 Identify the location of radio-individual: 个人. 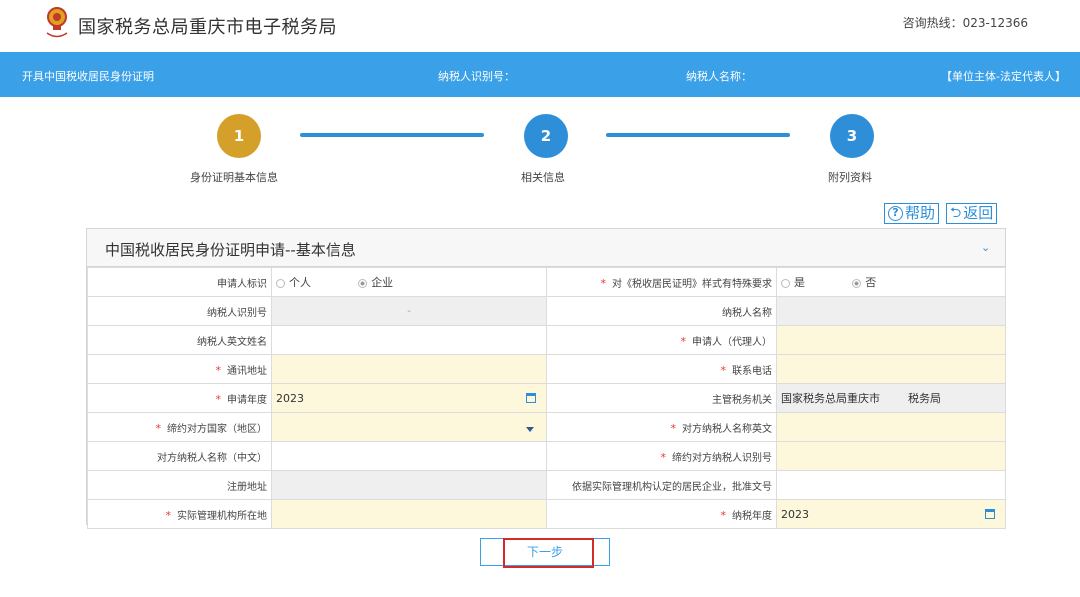
(293, 282).